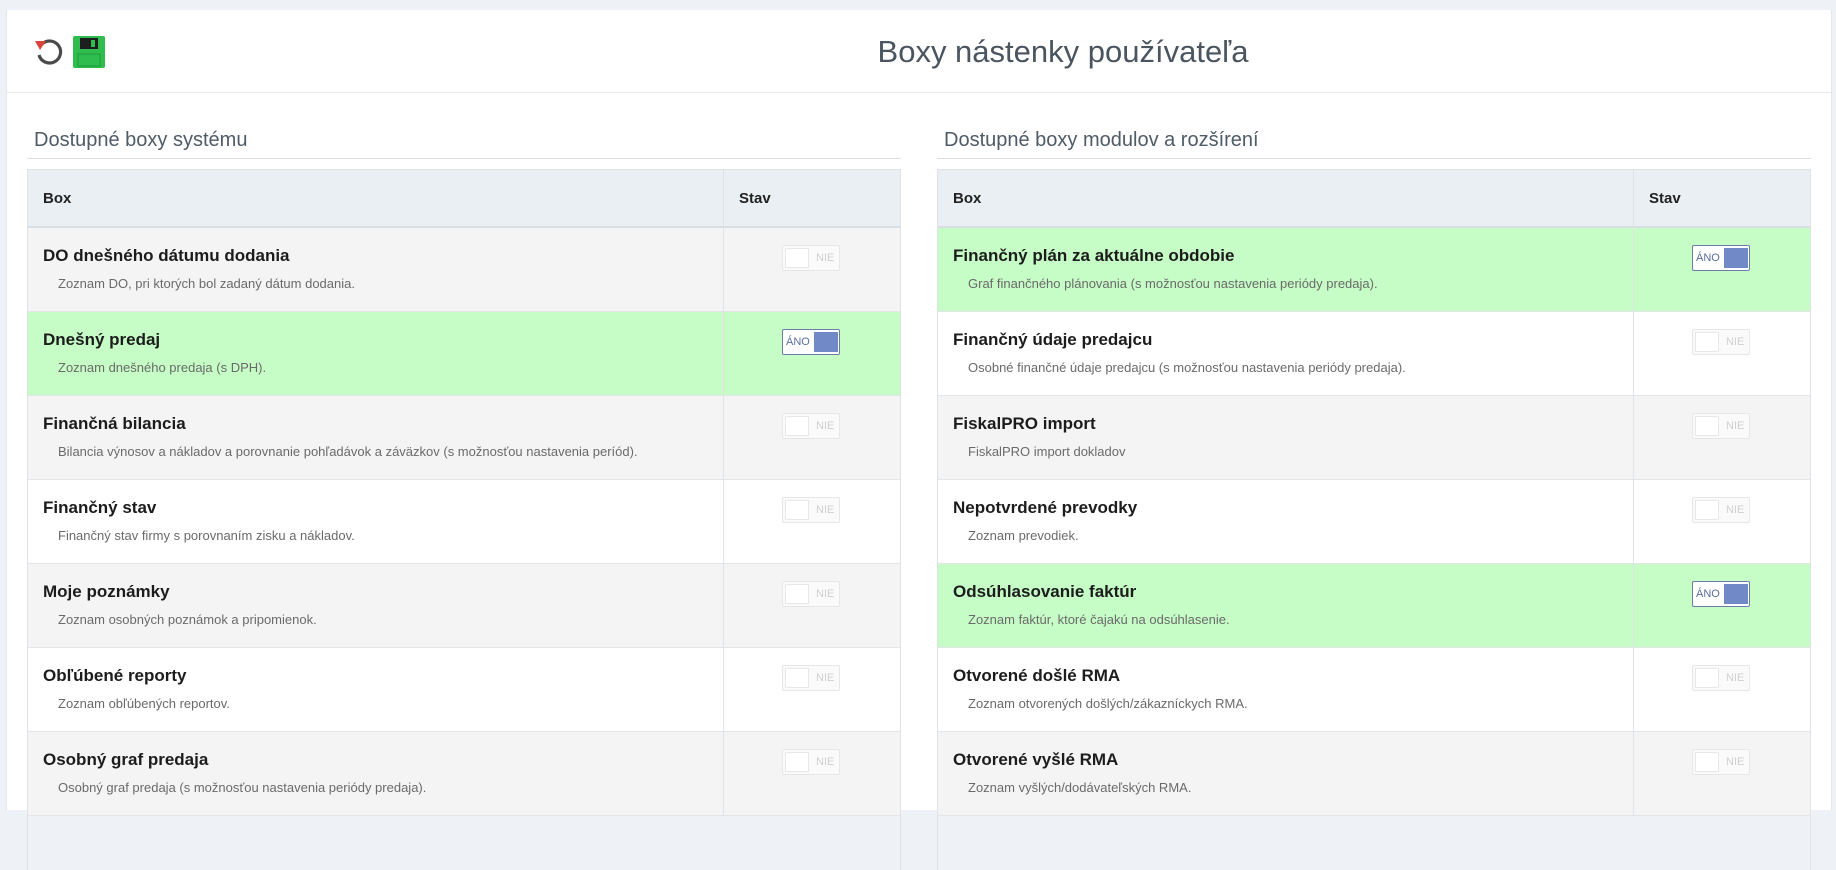 This screenshot has width=1836, height=870. What do you see at coordinates (114, 423) in the screenshot?
I see `box-title: Finančná bilancia` at bounding box center [114, 423].